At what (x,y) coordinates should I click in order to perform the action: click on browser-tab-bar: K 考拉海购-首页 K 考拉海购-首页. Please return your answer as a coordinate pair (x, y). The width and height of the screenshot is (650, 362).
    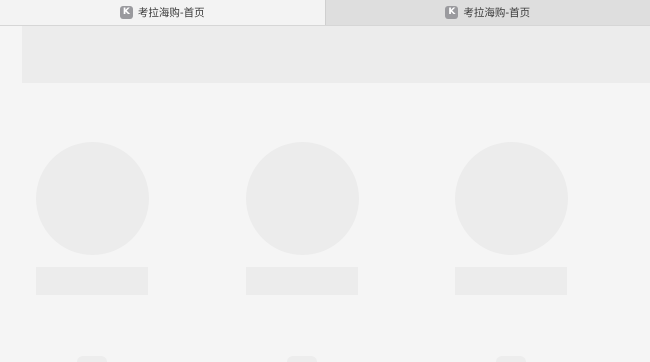
    Looking at the image, I should click on (325, 13).